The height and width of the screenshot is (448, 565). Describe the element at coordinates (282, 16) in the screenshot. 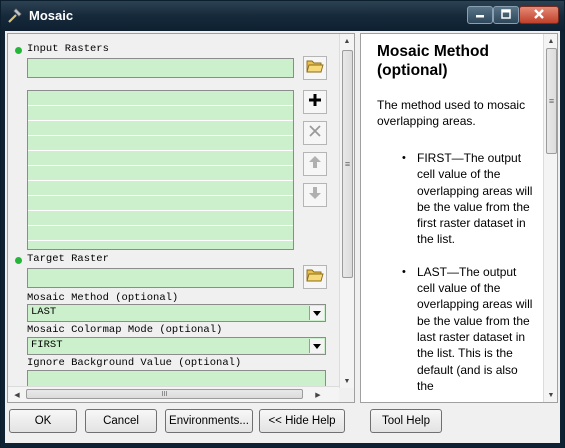

I see `title-bar: Mosaic` at that location.